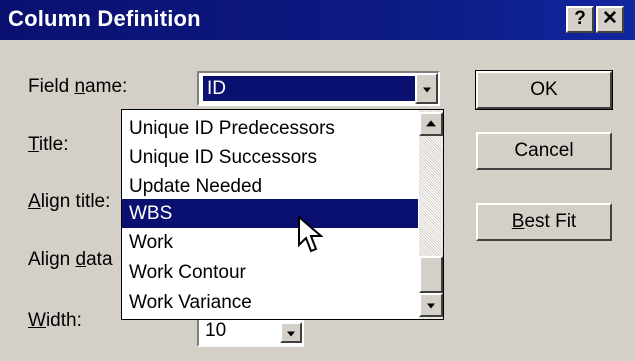 Image resolution: width=635 pixels, height=361 pixels. I want to click on width-spin-button, so click(291, 332).